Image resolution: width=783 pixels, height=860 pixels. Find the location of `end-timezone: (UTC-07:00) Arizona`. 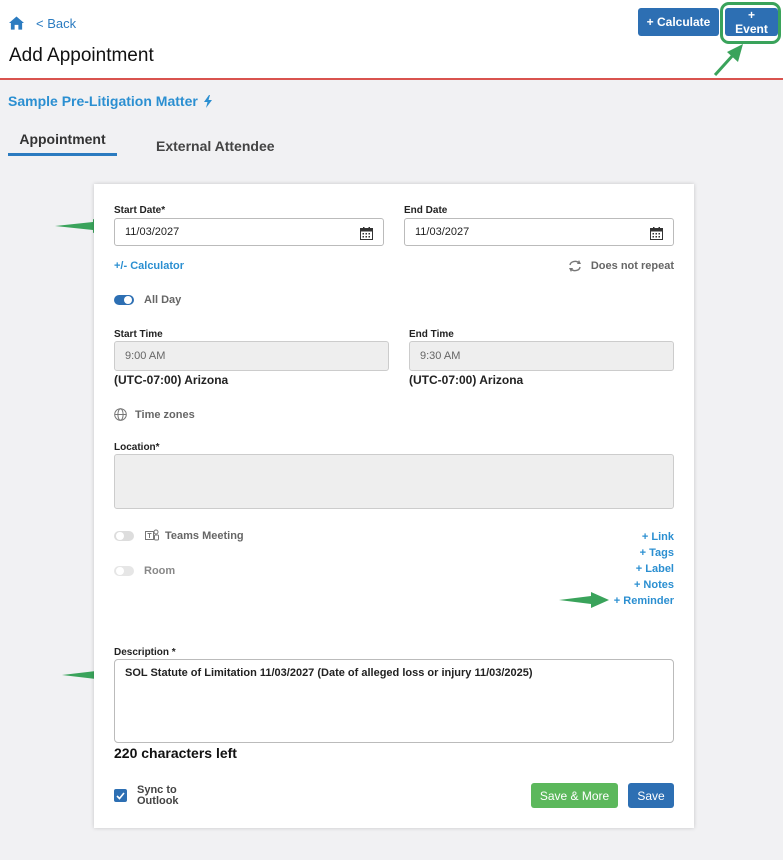

end-timezone: (UTC-07:00) Arizona is located at coordinates (466, 380).